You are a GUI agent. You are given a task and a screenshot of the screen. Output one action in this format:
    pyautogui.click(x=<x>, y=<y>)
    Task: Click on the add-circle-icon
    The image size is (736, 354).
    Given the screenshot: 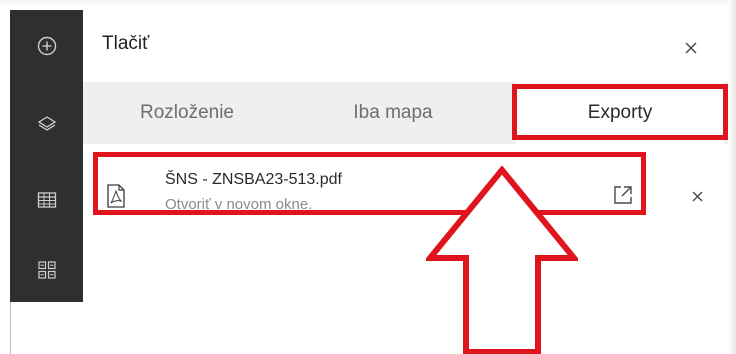 What is the action you would take?
    pyautogui.click(x=46, y=46)
    